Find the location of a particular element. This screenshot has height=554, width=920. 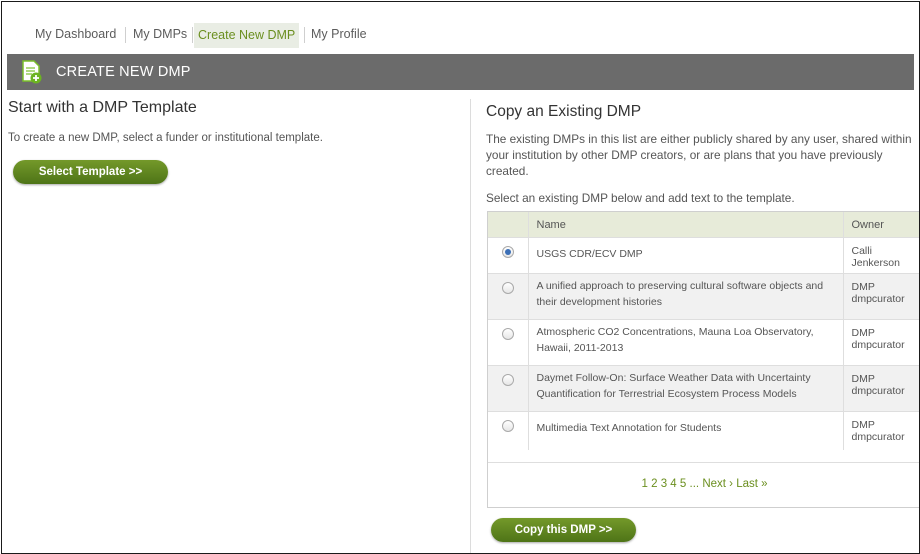

column-header-owner: Owner is located at coordinates (880, 225).